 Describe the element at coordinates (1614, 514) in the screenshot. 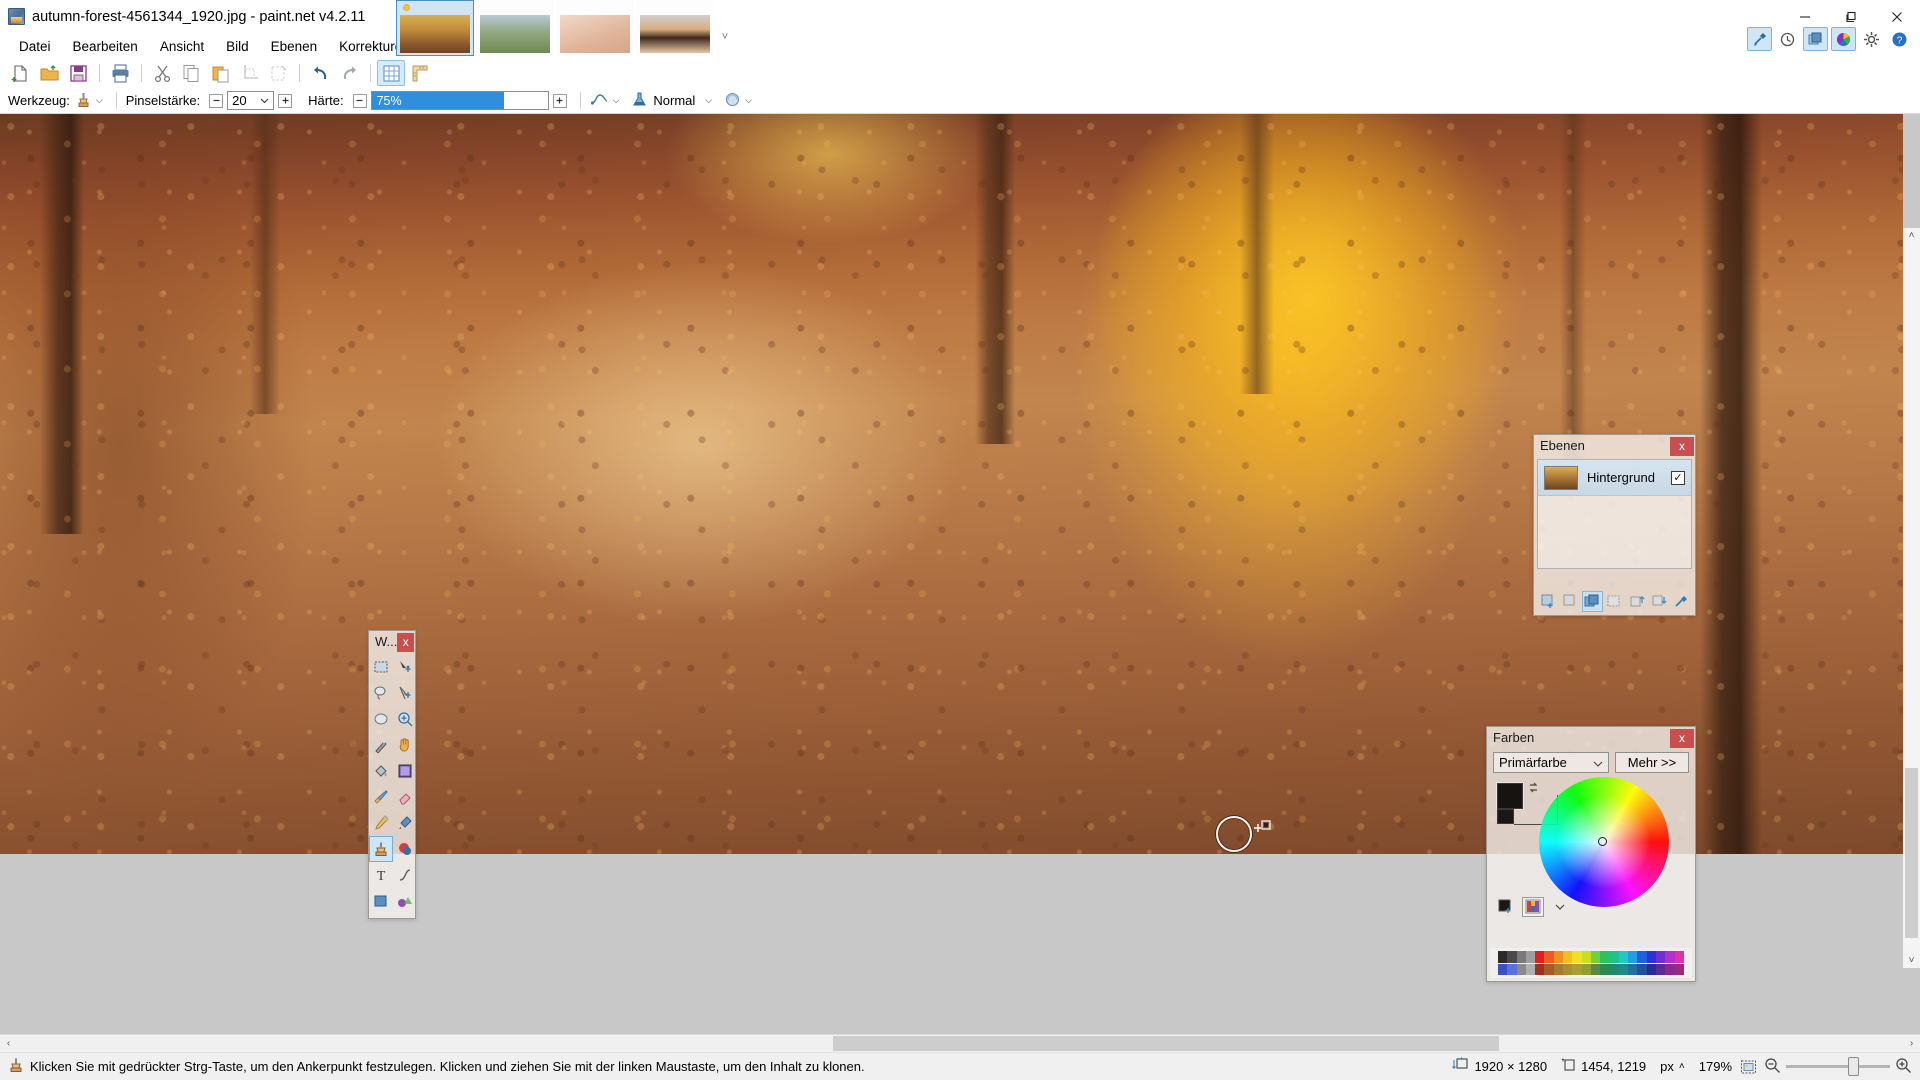

I see `layers-list: Hintergrund ✓` at that location.